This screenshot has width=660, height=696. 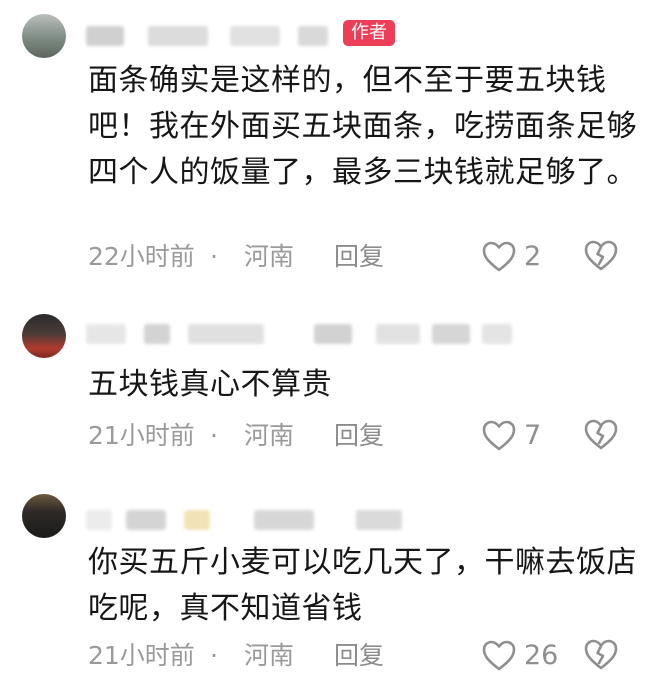 What do you see at coordinates (301, 35) in the screenshot?
I see `author-name-redacted: 作者` at bounding box center [301, 35].